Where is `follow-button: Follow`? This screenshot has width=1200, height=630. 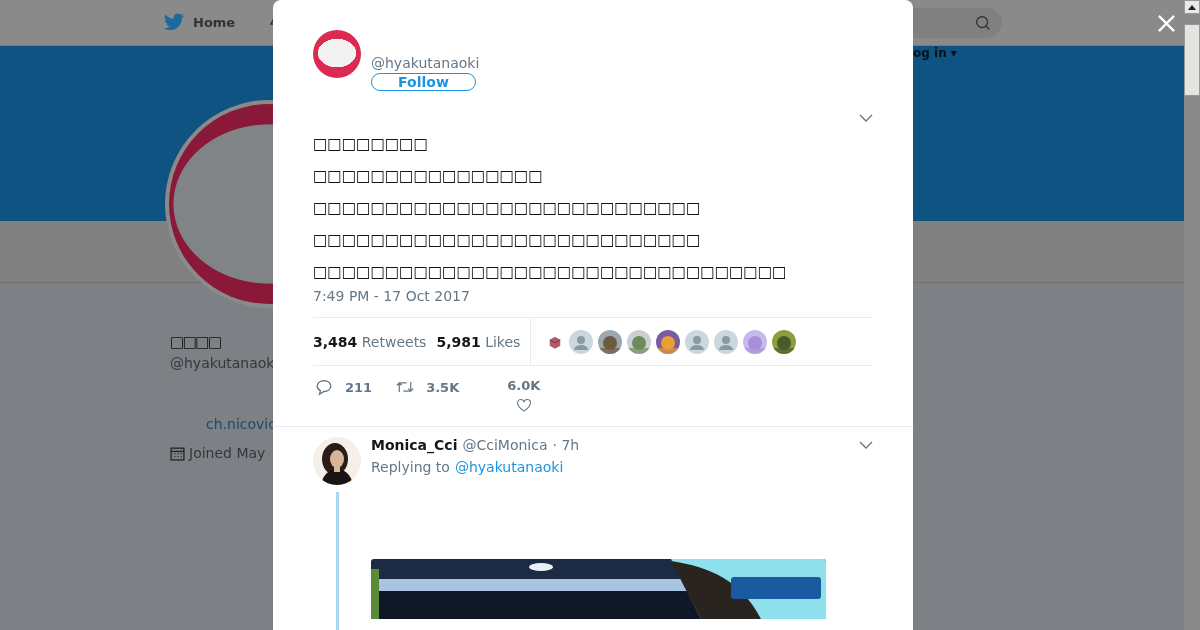 follow-button: Follow is located at coordinates (423, 82).